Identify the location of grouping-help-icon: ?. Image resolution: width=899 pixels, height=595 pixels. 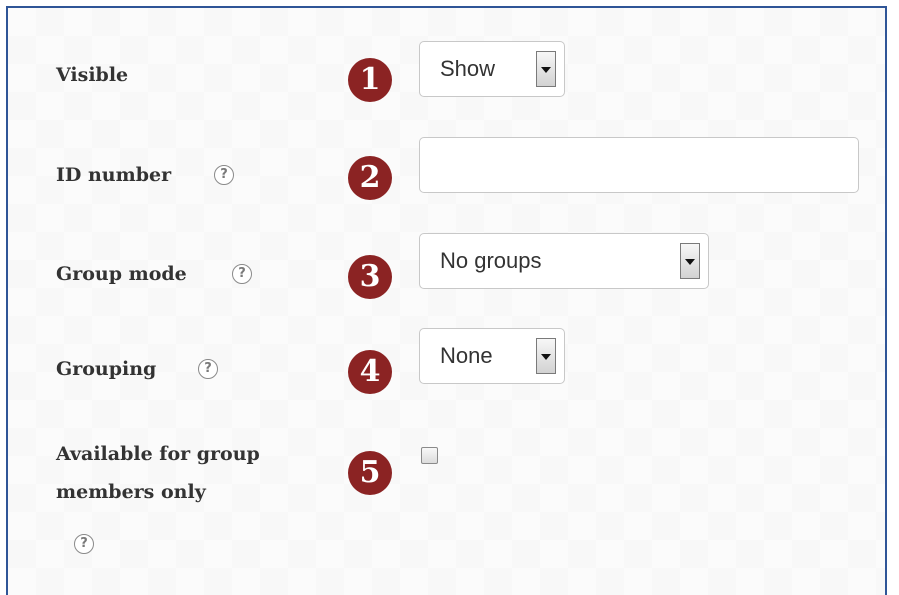
(208, 369).